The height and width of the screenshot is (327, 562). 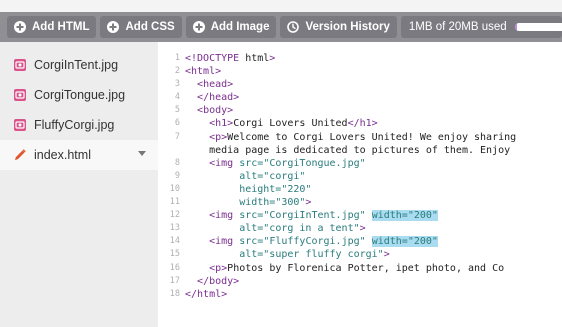 I want to click on file-item-fluffycorgi: FluffyCorgi.jpg, so click(x=79, y=125).